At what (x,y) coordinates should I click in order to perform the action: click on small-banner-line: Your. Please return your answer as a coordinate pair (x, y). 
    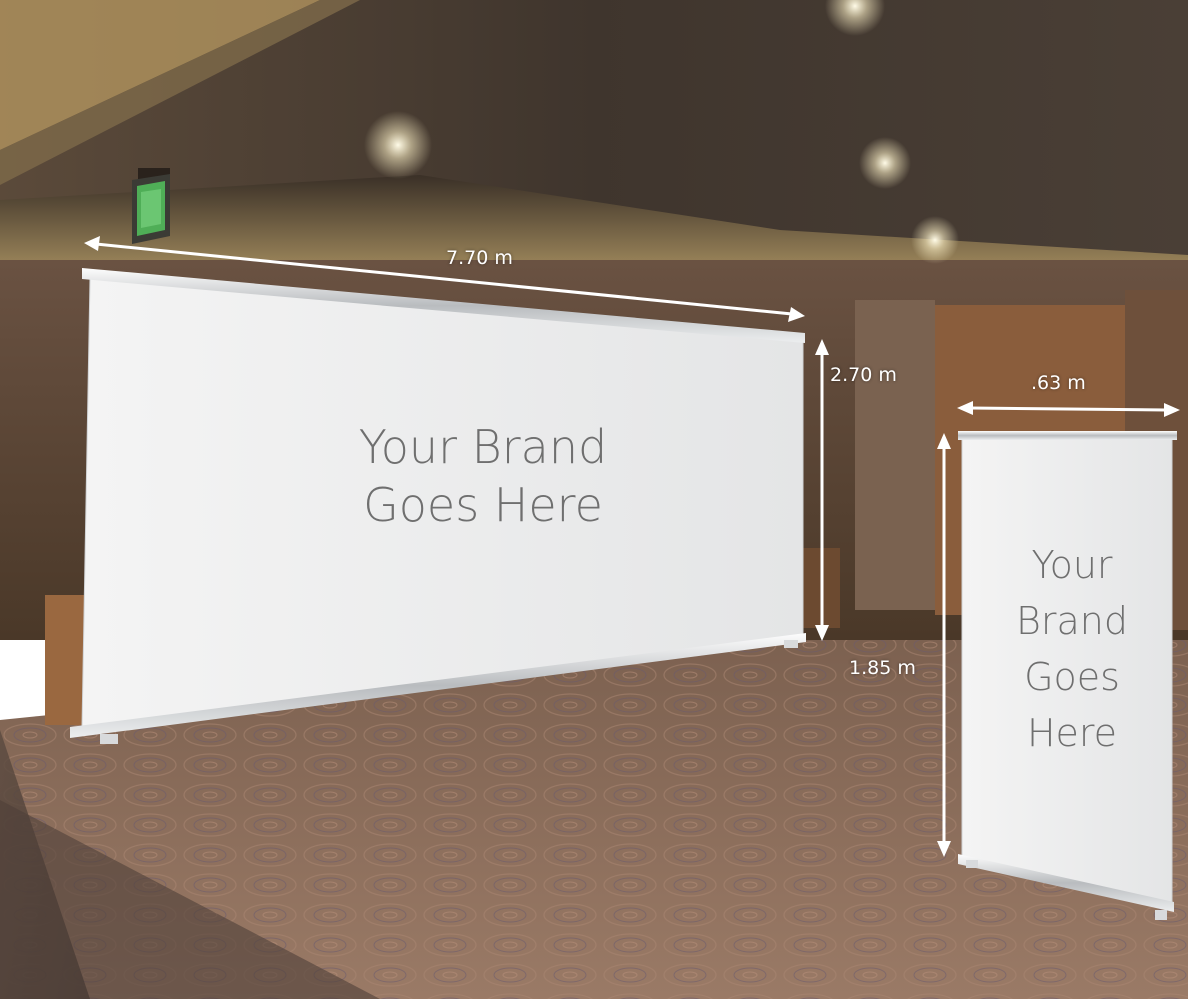
    Looking at the image, I should click on (1072, 565).